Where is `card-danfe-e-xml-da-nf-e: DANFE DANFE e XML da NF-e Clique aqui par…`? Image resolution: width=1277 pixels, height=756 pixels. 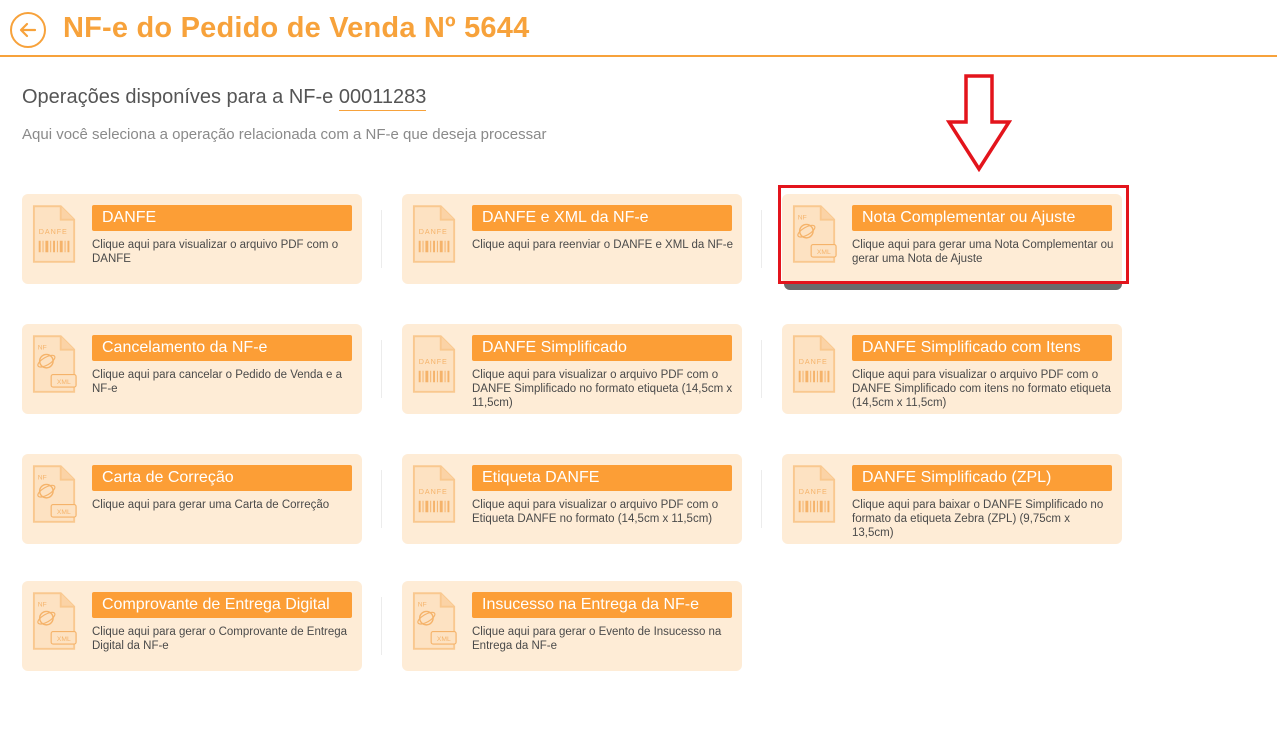 card-danfe-e-xml-da-nf-e: DANFE DANFE e XML da NF-e Clique aqui par… is located at coordinates (572, 239).